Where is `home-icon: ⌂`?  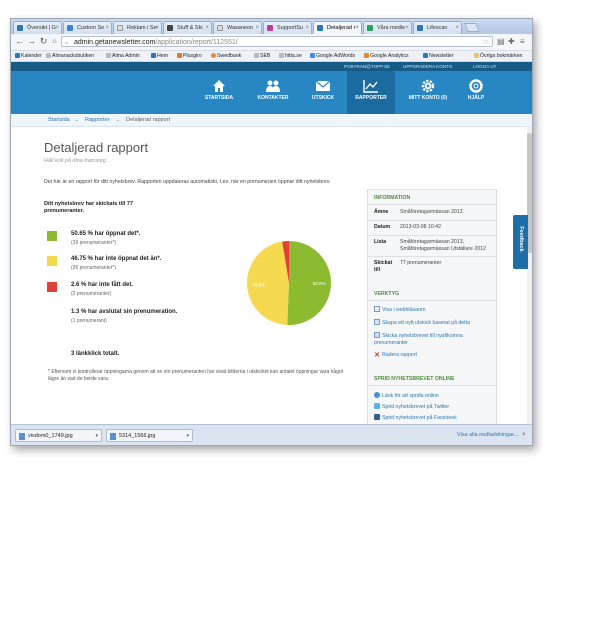
home-icon: ⌂ is located at coordinates (54, 41).